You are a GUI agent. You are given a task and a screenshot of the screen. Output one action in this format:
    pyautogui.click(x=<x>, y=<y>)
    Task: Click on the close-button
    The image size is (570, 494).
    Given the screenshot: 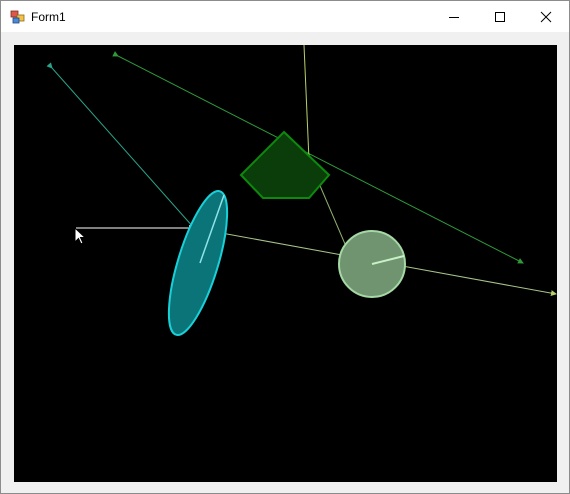 What is the action you would take?
    pyautogui.click(x=546, y=16)
    